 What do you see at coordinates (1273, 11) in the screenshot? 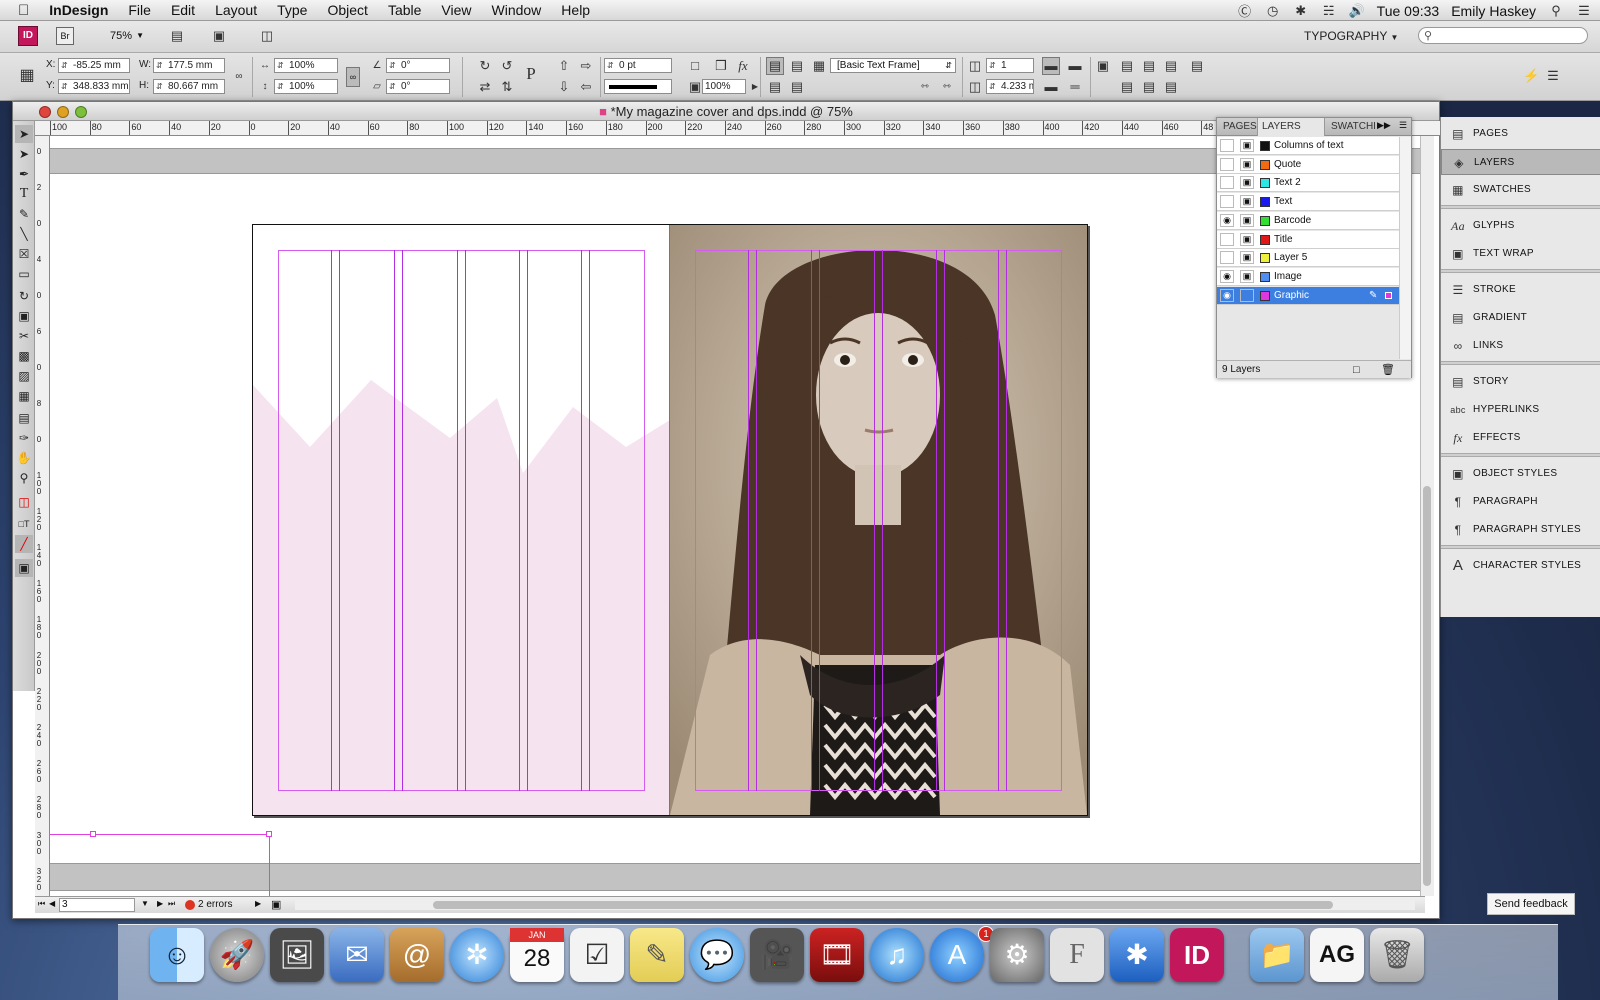
I see `time-machine-icon: ◷` at bounding box center [1273, 11].